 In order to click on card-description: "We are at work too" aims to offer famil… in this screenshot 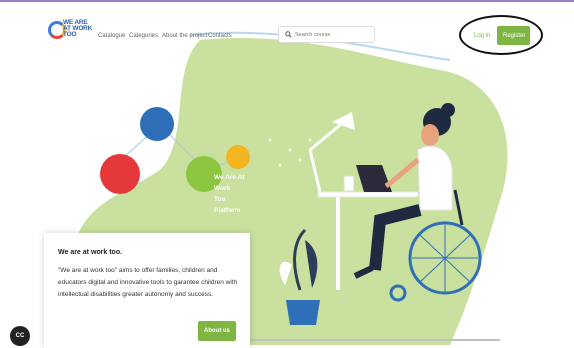, I will do `click(148, 282)`.